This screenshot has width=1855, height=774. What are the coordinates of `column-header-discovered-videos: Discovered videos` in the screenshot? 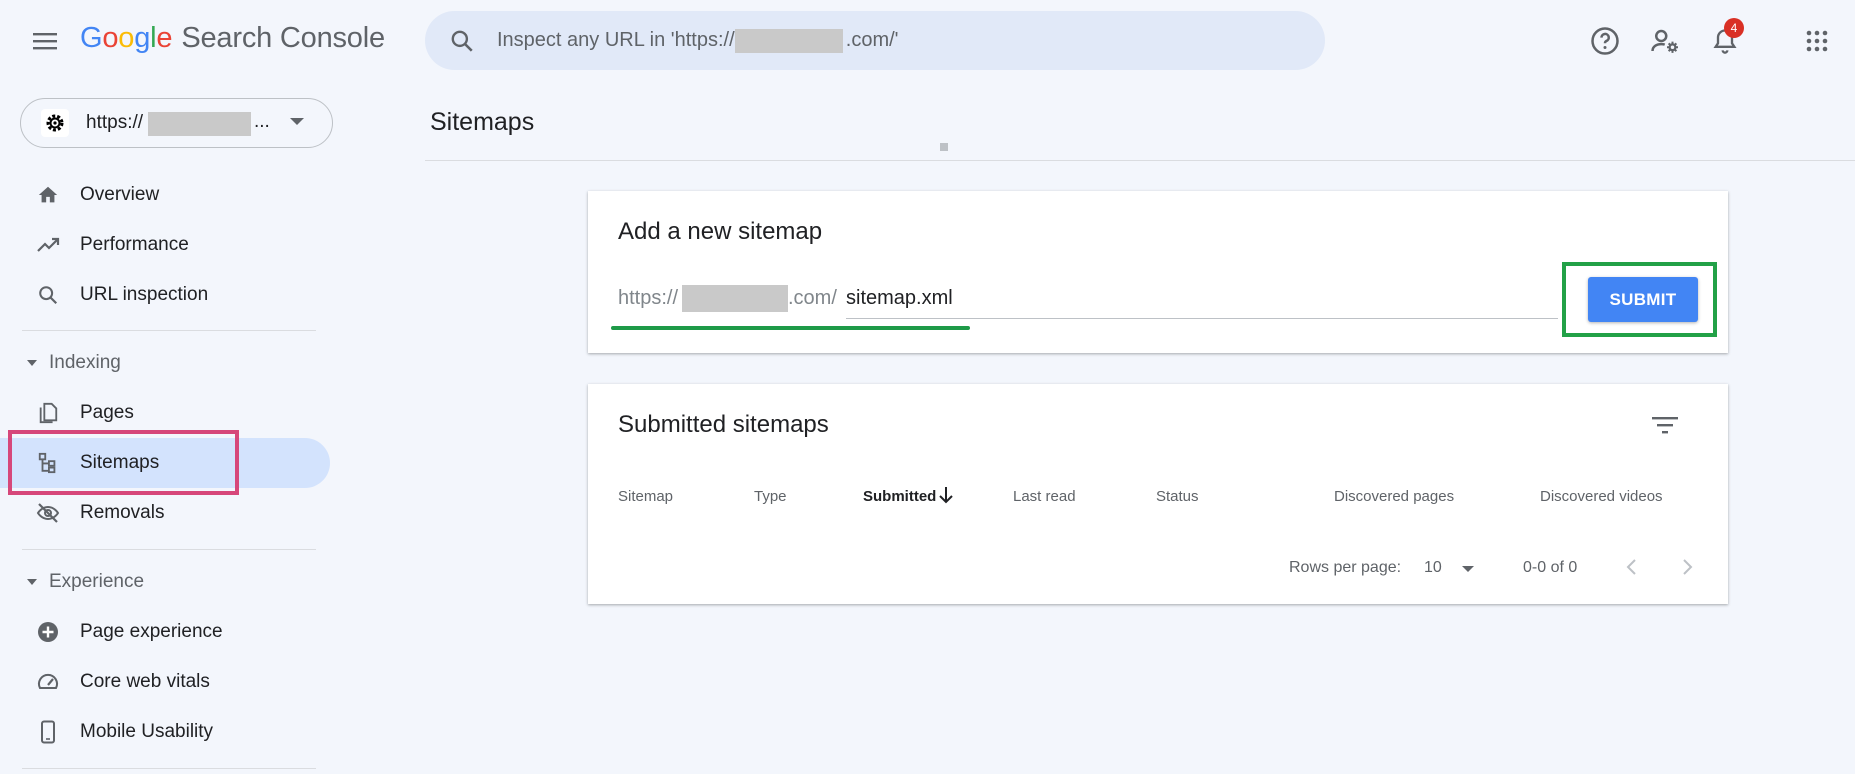 It's located at (1601, 496).